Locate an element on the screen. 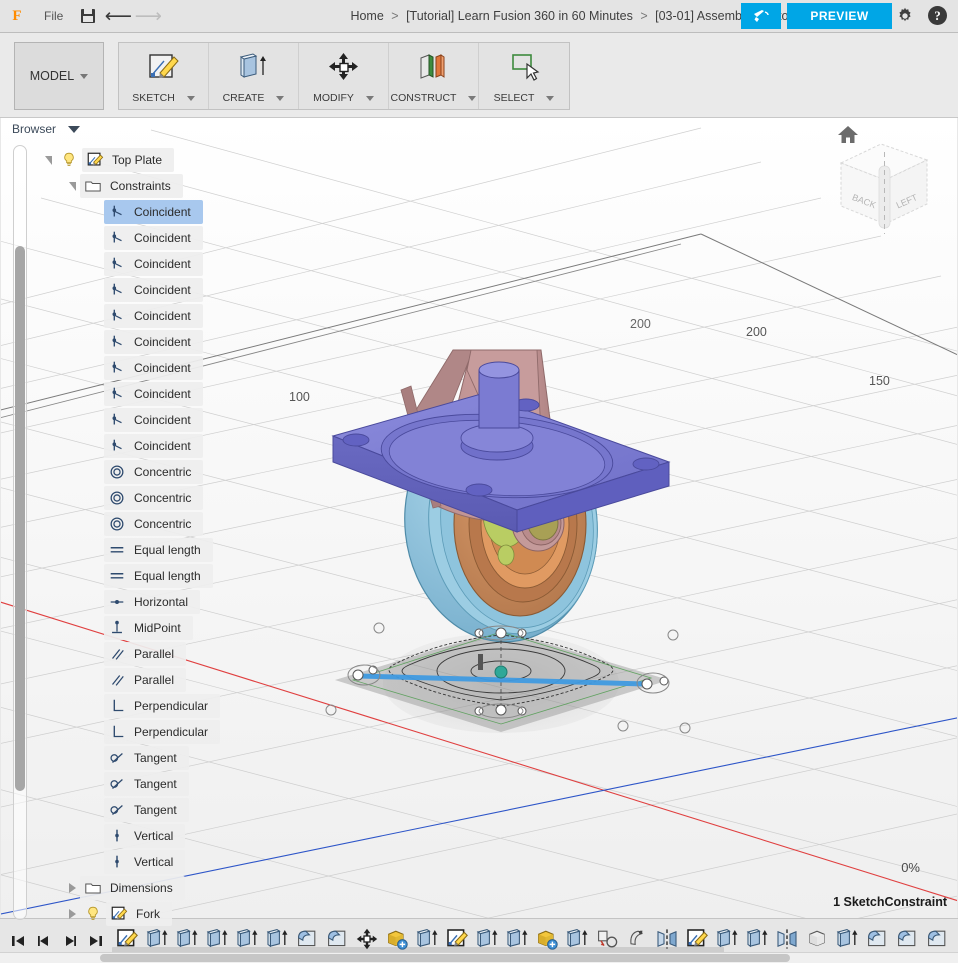 This screenshot has height=963, width=958. ribbon-group-create: CREATE is located at coordinates (254, 76).